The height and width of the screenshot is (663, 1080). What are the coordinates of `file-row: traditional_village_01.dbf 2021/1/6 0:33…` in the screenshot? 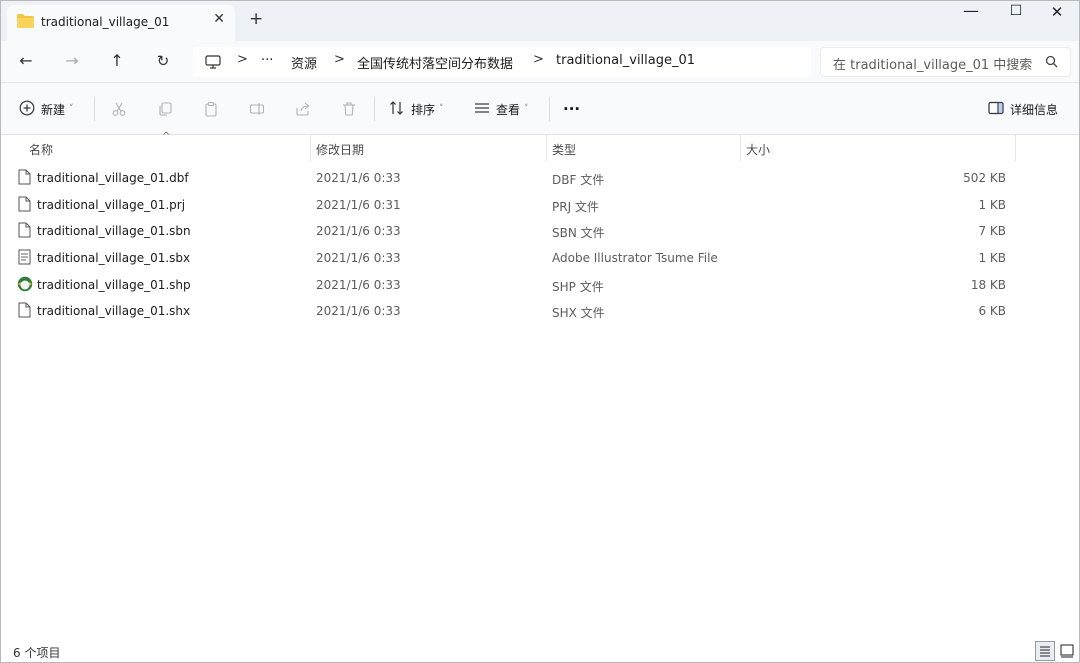 It's located at (540, 178).